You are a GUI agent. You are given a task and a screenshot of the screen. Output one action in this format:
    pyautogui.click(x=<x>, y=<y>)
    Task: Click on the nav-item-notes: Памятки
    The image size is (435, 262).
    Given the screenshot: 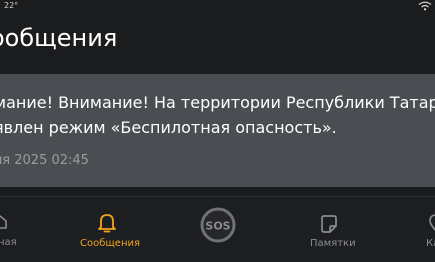 What is the action you would take?
    pyautogui.click(x=330, y=229)
    